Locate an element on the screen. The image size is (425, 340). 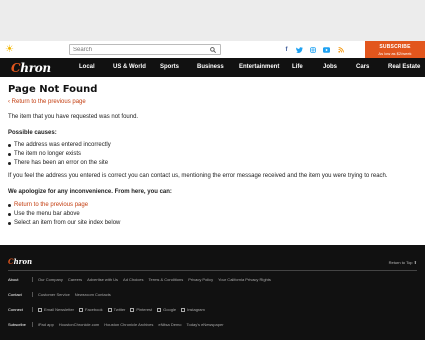
footer-link: Today's eNewspaper is located at coordinates (205, 324).